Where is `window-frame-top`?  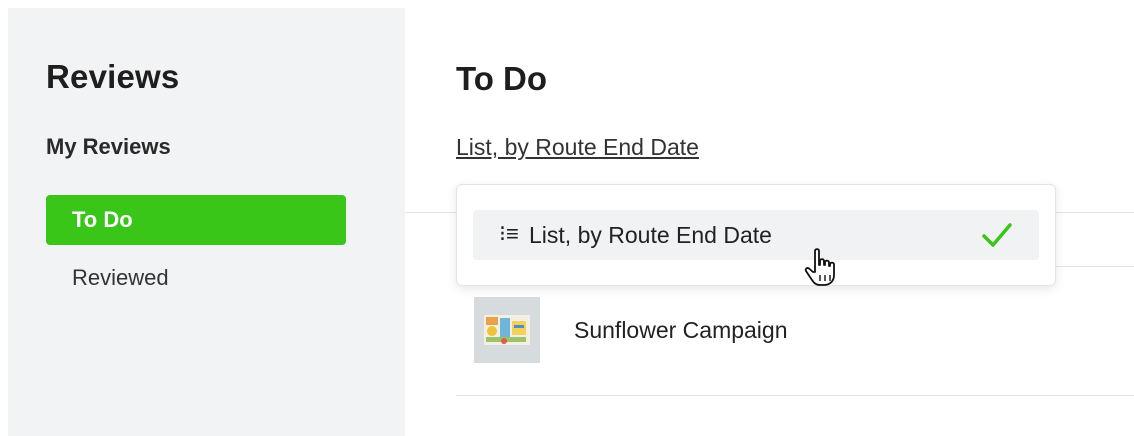
window-frame-top is located at coordinates (567, 4).